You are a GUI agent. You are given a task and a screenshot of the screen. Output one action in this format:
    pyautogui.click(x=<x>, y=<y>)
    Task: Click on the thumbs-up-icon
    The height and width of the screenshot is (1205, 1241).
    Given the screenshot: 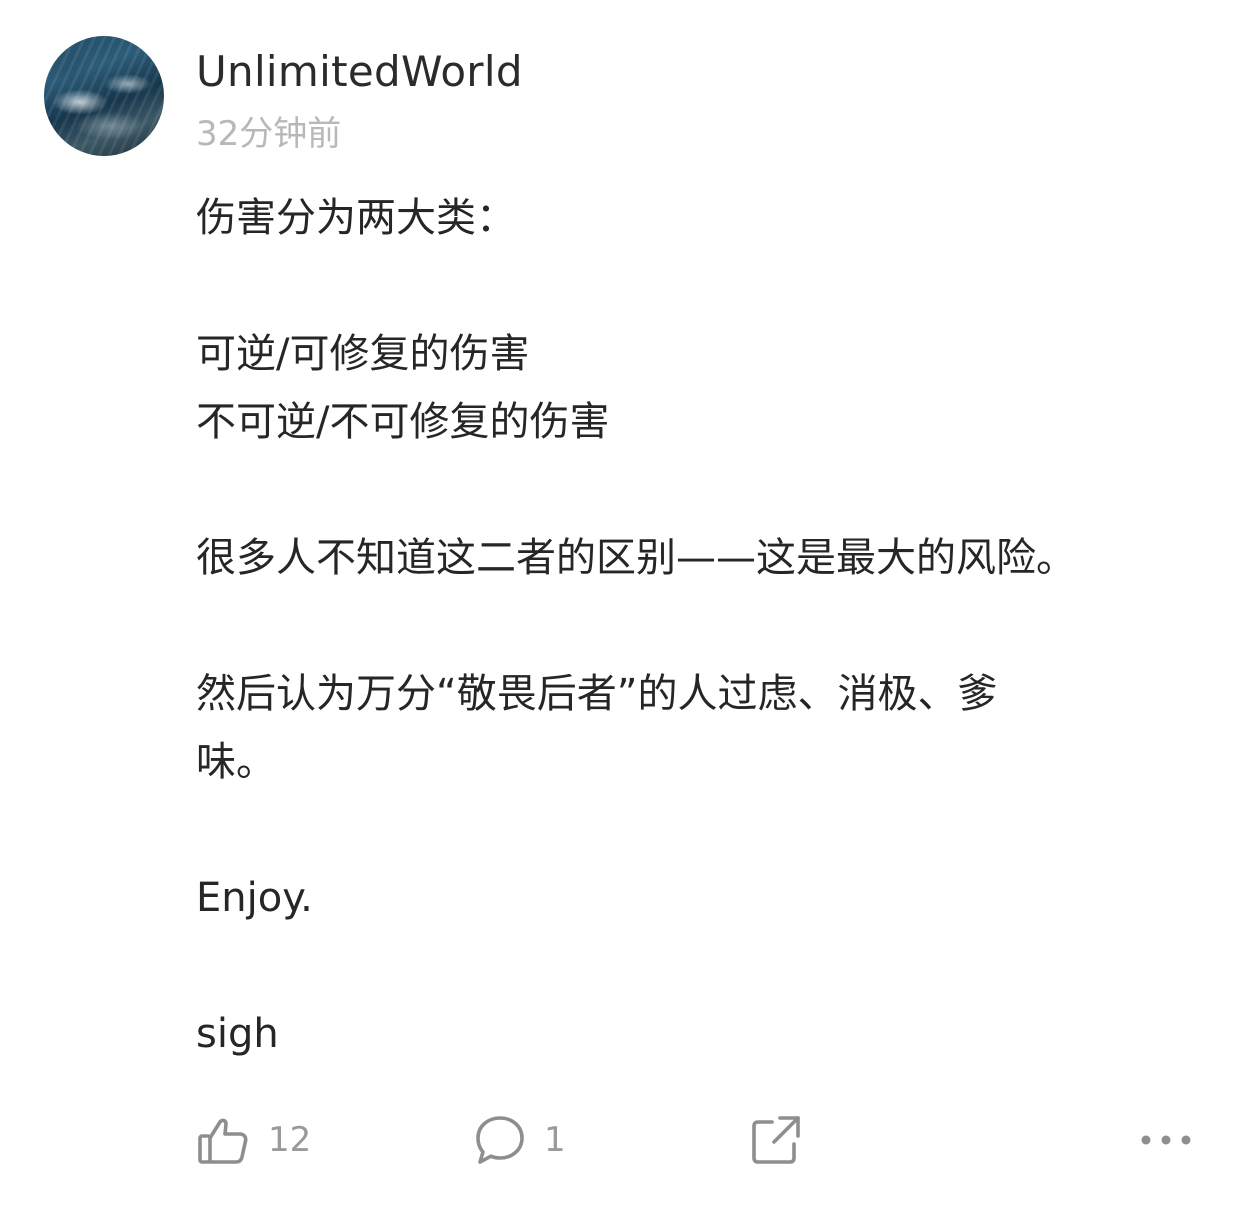 What is the action you would take?
    pyautogui.click(x=224, y=1140)
    